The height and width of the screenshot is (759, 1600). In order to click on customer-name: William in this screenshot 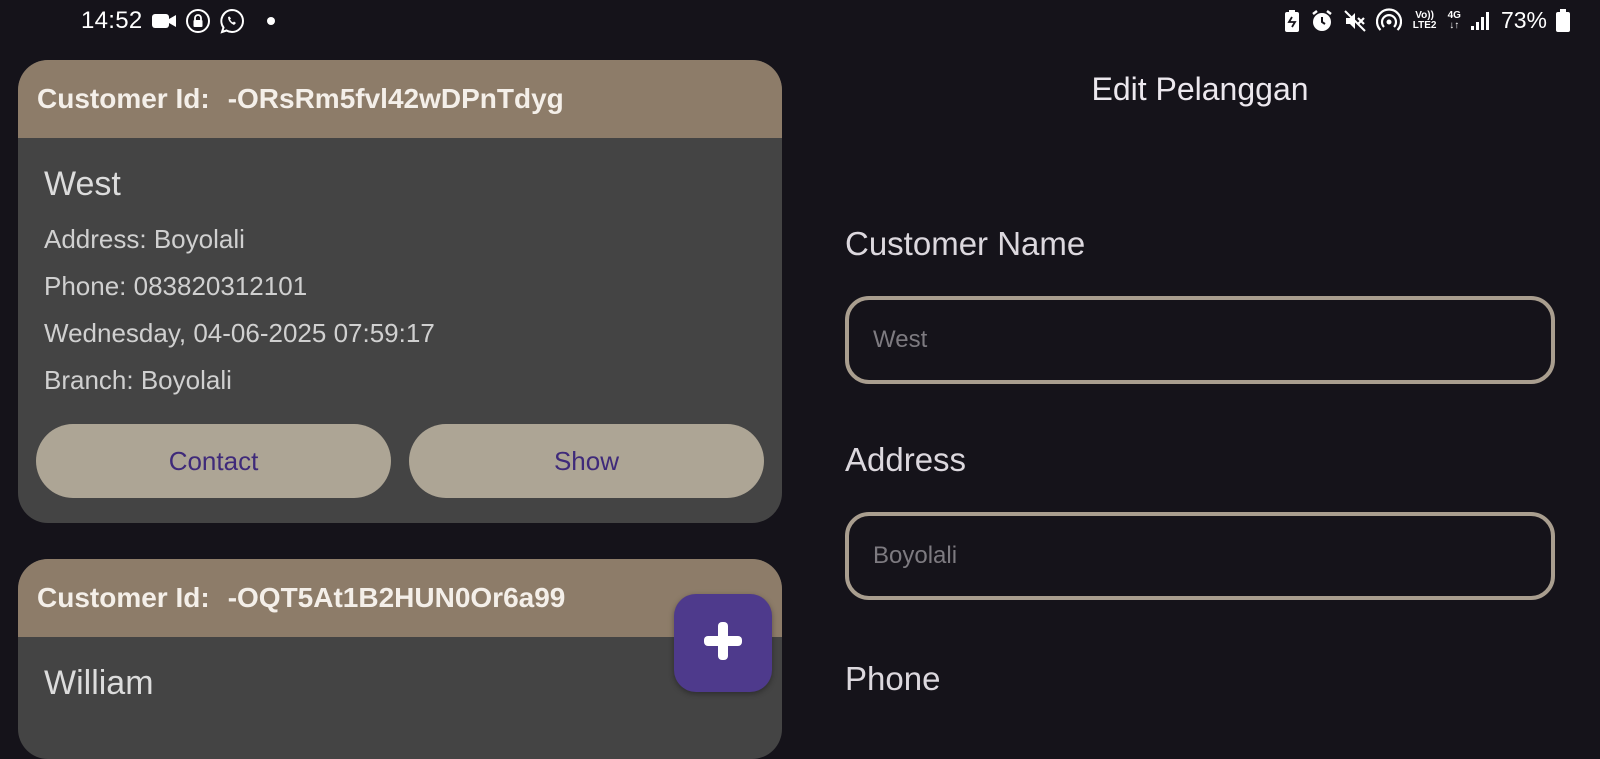, I will do `click(99, 683)`.